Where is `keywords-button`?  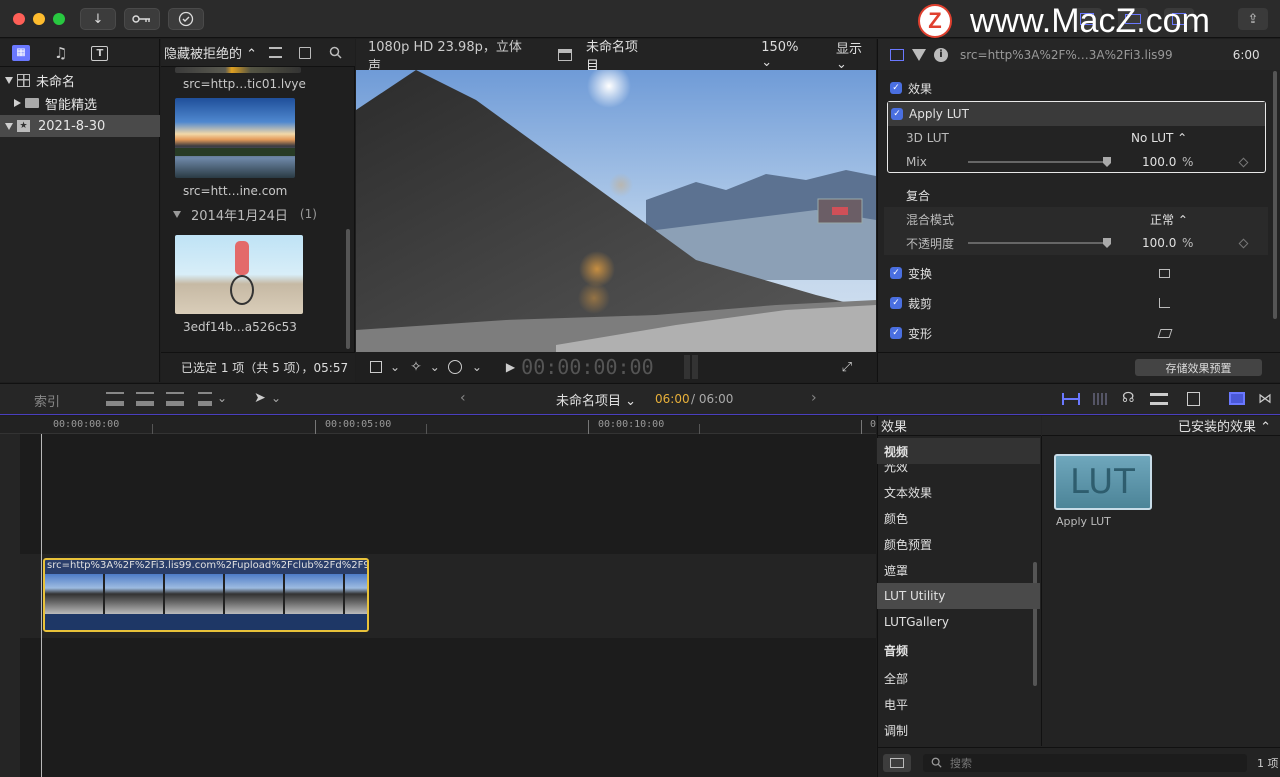 keywords-button is located at coordinates (142, 19).